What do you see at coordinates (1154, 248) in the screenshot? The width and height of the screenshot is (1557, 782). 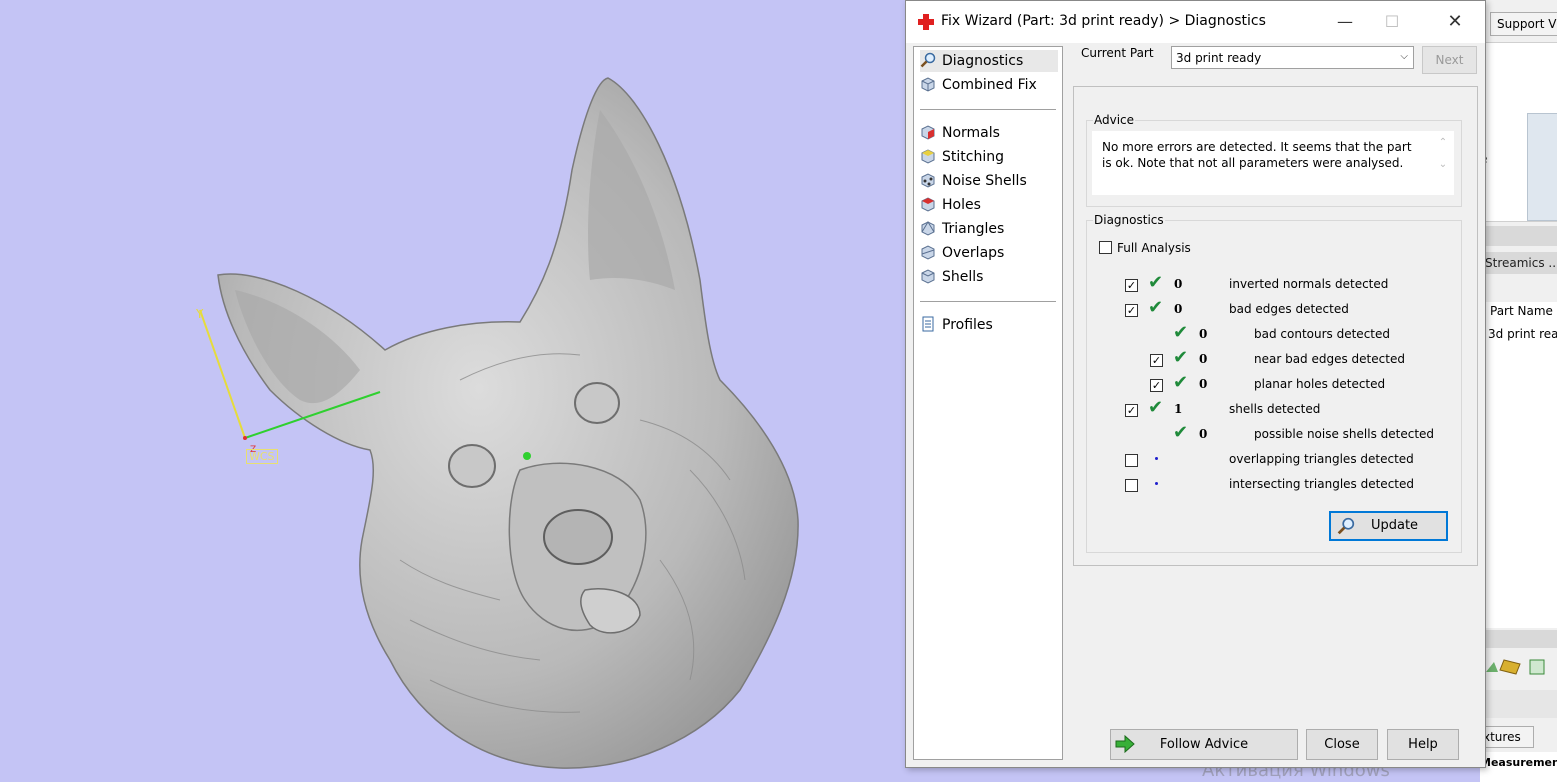 I see `full-analysis-label: Full Analysis` at bounding box center [1154, 248].